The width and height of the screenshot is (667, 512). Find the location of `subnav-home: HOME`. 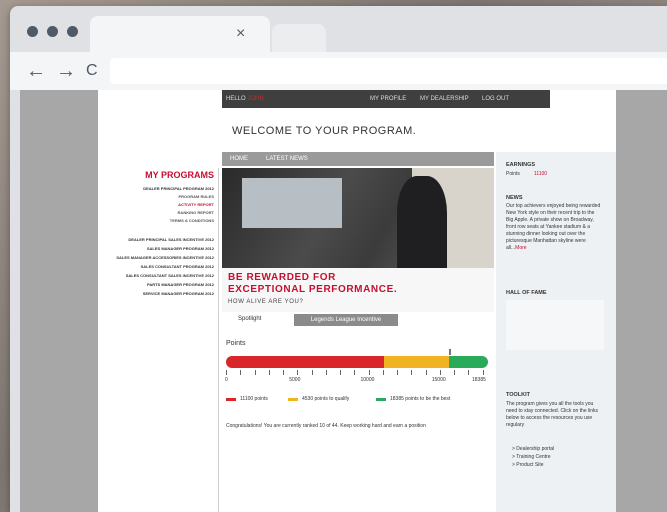

subnav-home: HOME is located at coordinates (239, 159).